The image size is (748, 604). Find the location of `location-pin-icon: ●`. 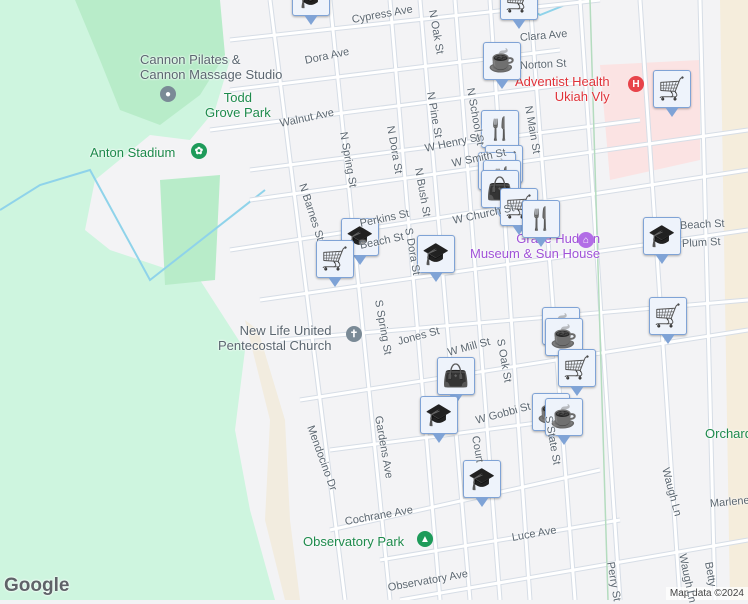

location-pin-icon: ● is located at coordinates (168, 94).